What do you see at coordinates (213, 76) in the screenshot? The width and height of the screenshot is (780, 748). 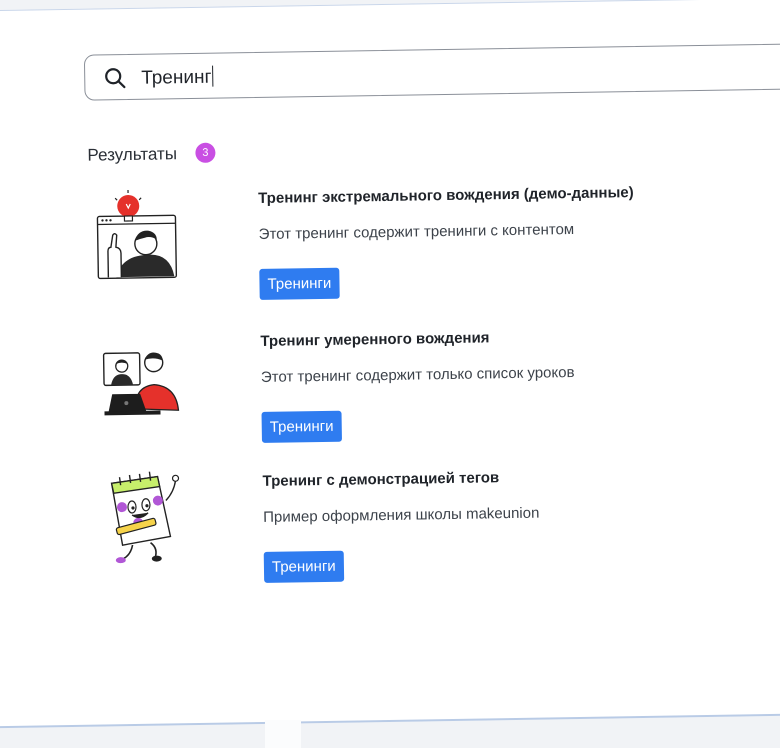 I see `text-caret` at bounding box center [213, 76].